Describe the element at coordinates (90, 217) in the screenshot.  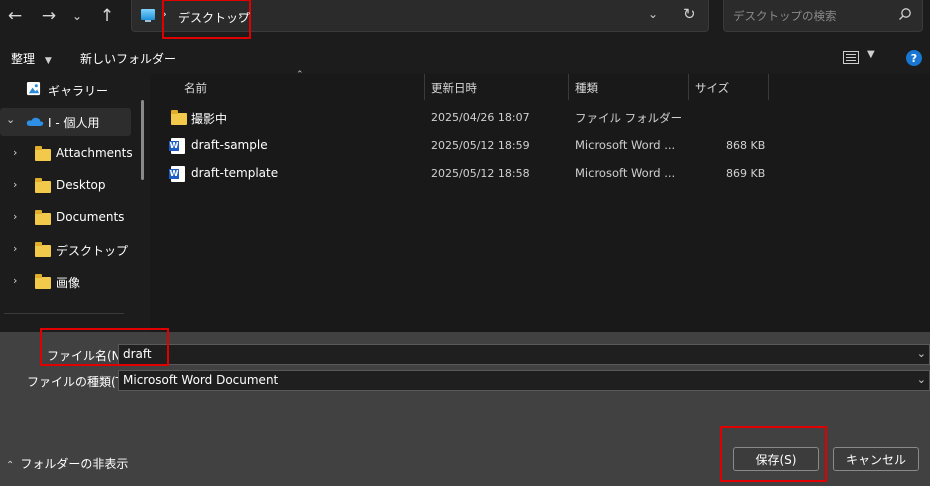
I see `nav-item-label: Documents` at that location.